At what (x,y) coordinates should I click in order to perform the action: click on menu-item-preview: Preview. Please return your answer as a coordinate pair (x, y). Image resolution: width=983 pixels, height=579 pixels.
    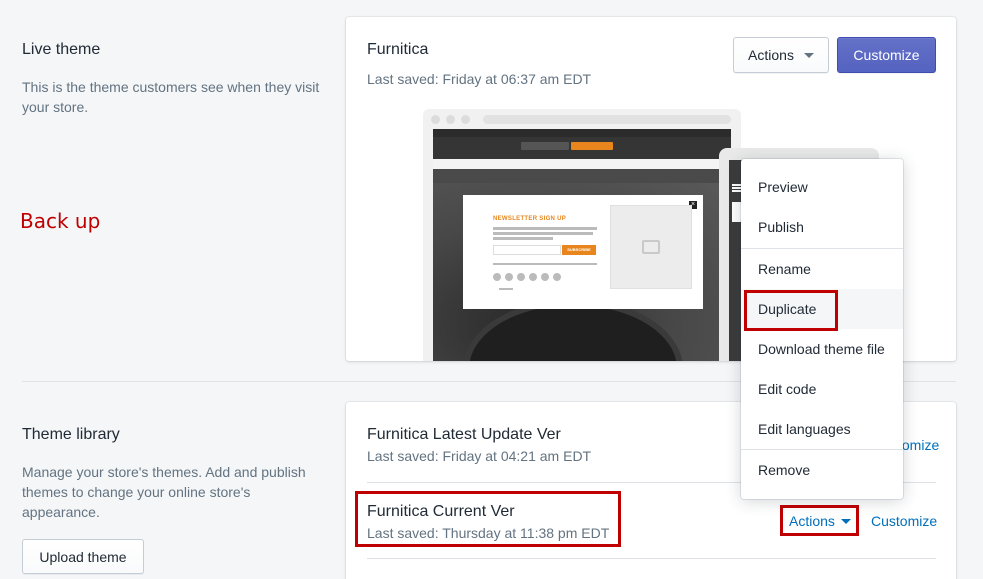
    Looking at the image, I should click on (822, 187).